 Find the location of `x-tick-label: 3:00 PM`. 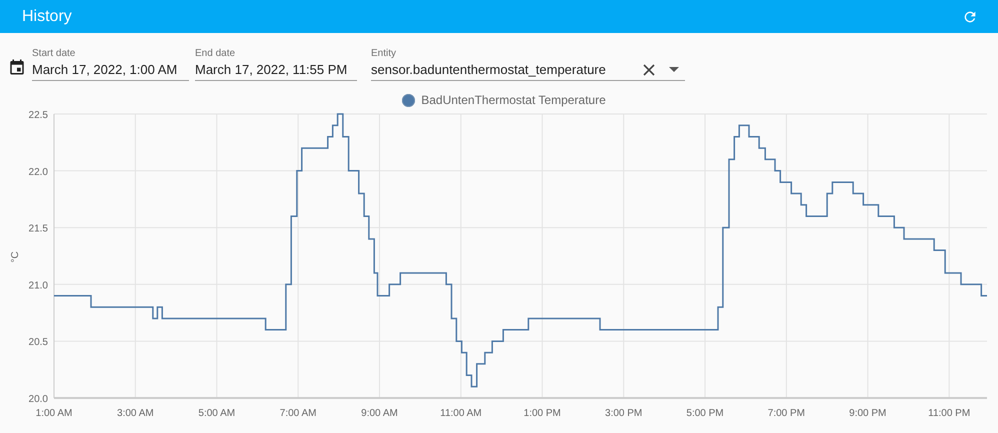

x-tick-label: 3:00 PM is located at coordinates (623, 413).